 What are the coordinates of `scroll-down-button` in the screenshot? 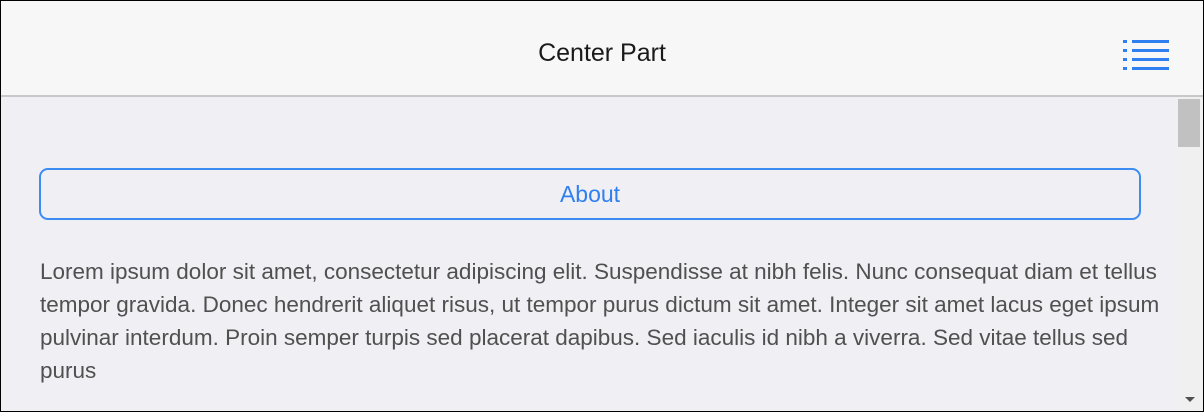 It's located at (1190, 400).